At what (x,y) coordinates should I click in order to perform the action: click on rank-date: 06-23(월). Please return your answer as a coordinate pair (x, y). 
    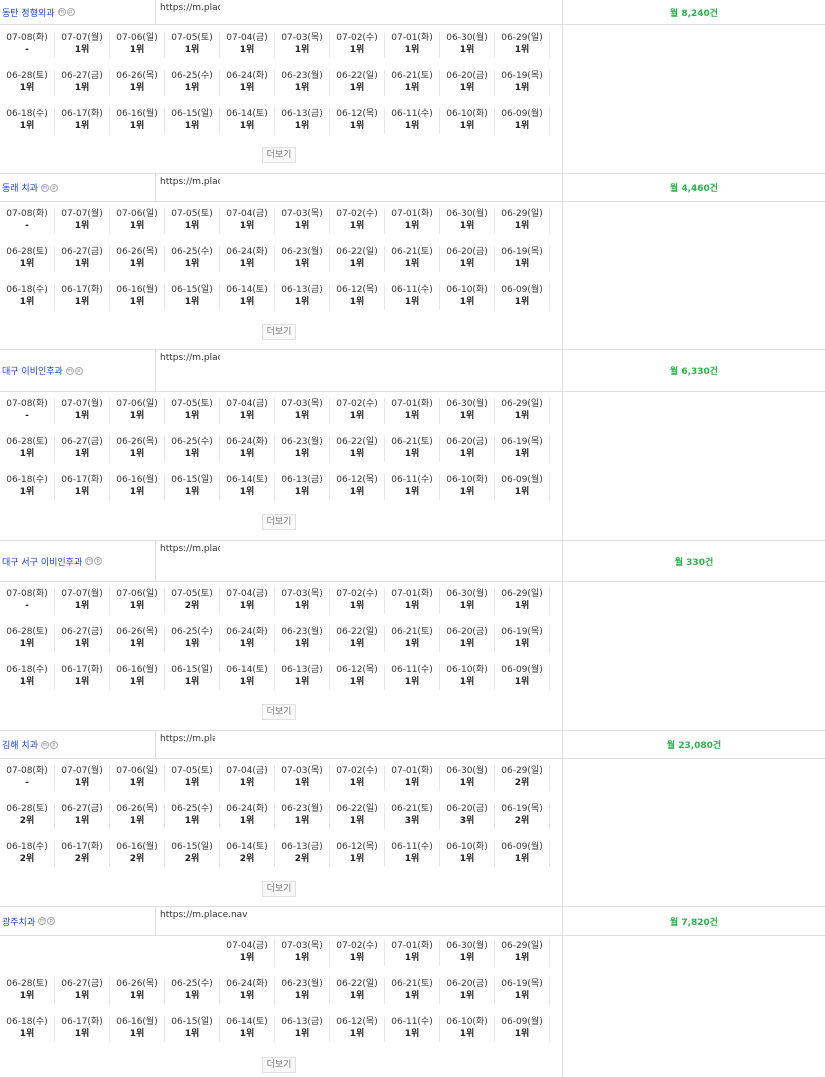
    Looking at the image, I should click on (302, 252).